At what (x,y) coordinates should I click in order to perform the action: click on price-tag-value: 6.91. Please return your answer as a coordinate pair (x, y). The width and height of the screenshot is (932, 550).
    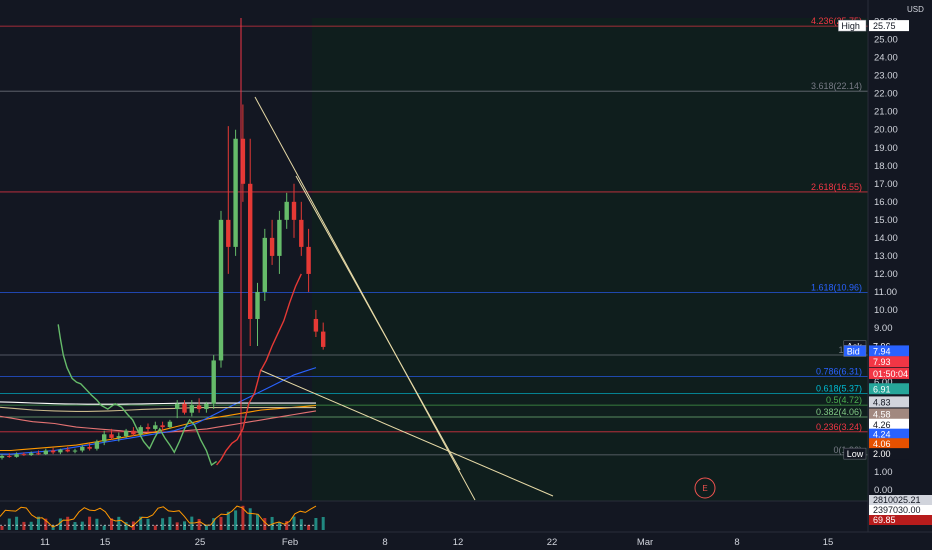
    Looking at the image, I should click on (882, 389).